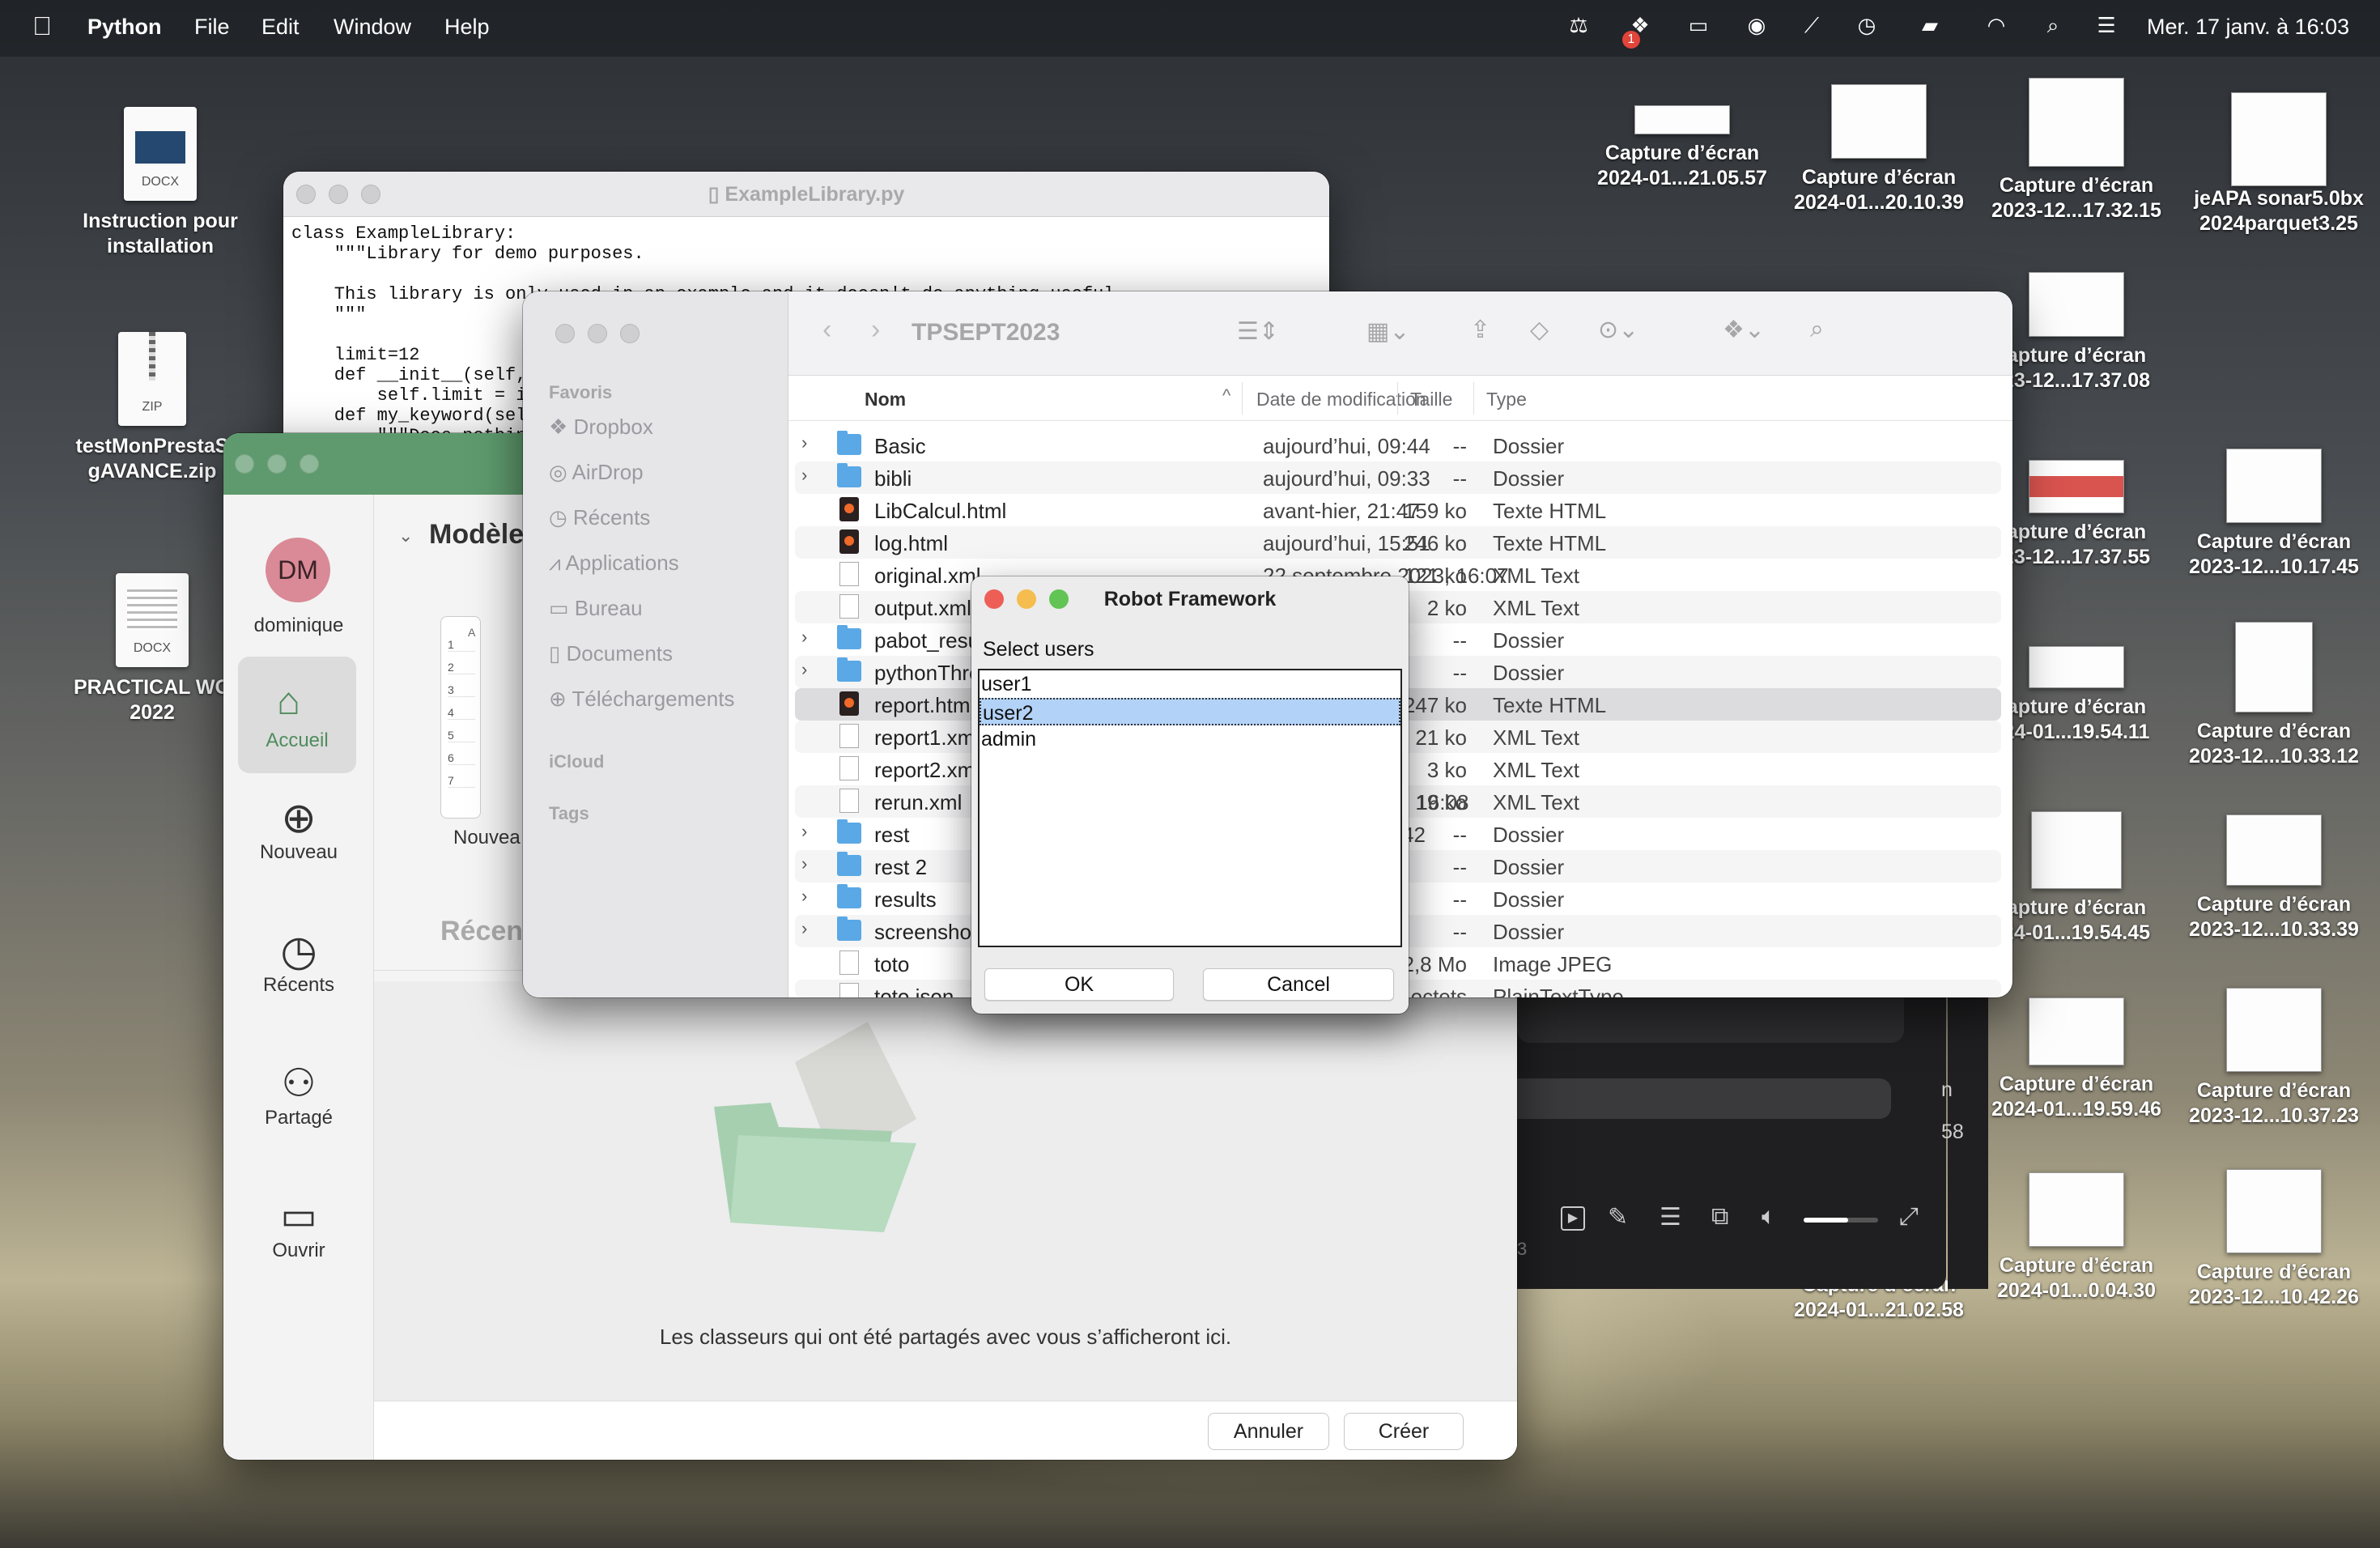 This screenshot has height=1548, width=2380. What do you see at coordinates (599, 518) in the screenshot?
I see `sidebar-item-recents: ◷ Récents` at bounding box center [599, 518].